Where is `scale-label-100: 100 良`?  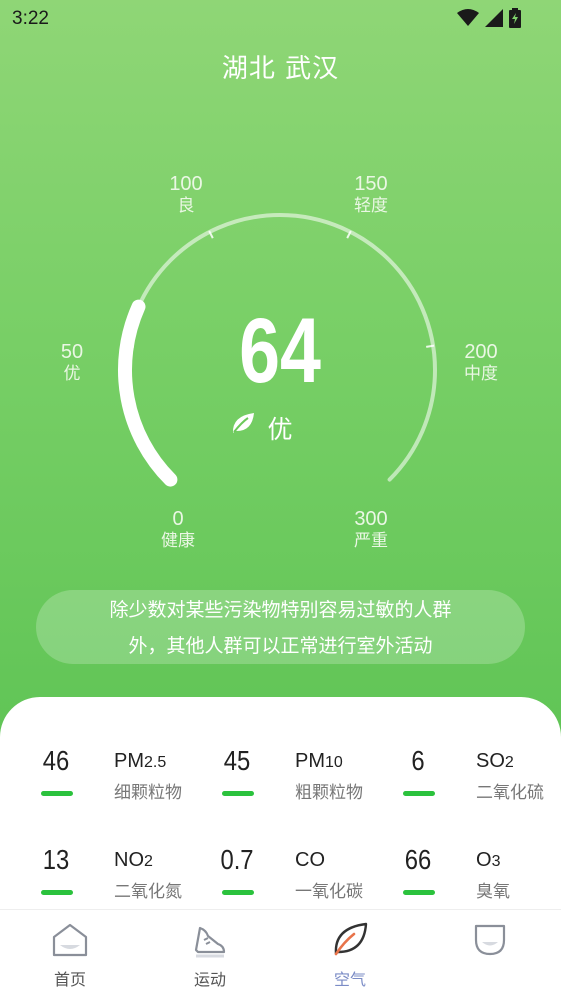 scale-label-100: 100 良 is located at coordinates (186, 194).